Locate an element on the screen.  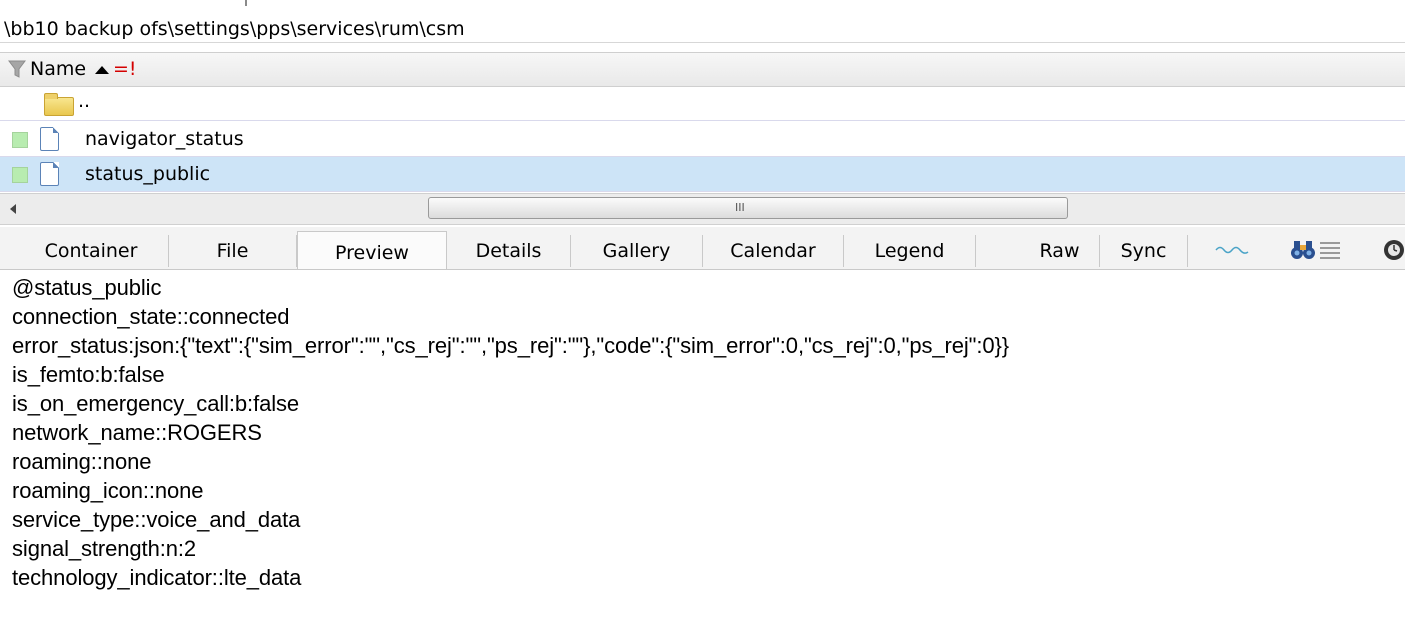
file-name: navigator_status is located at coordinates (164, 139).